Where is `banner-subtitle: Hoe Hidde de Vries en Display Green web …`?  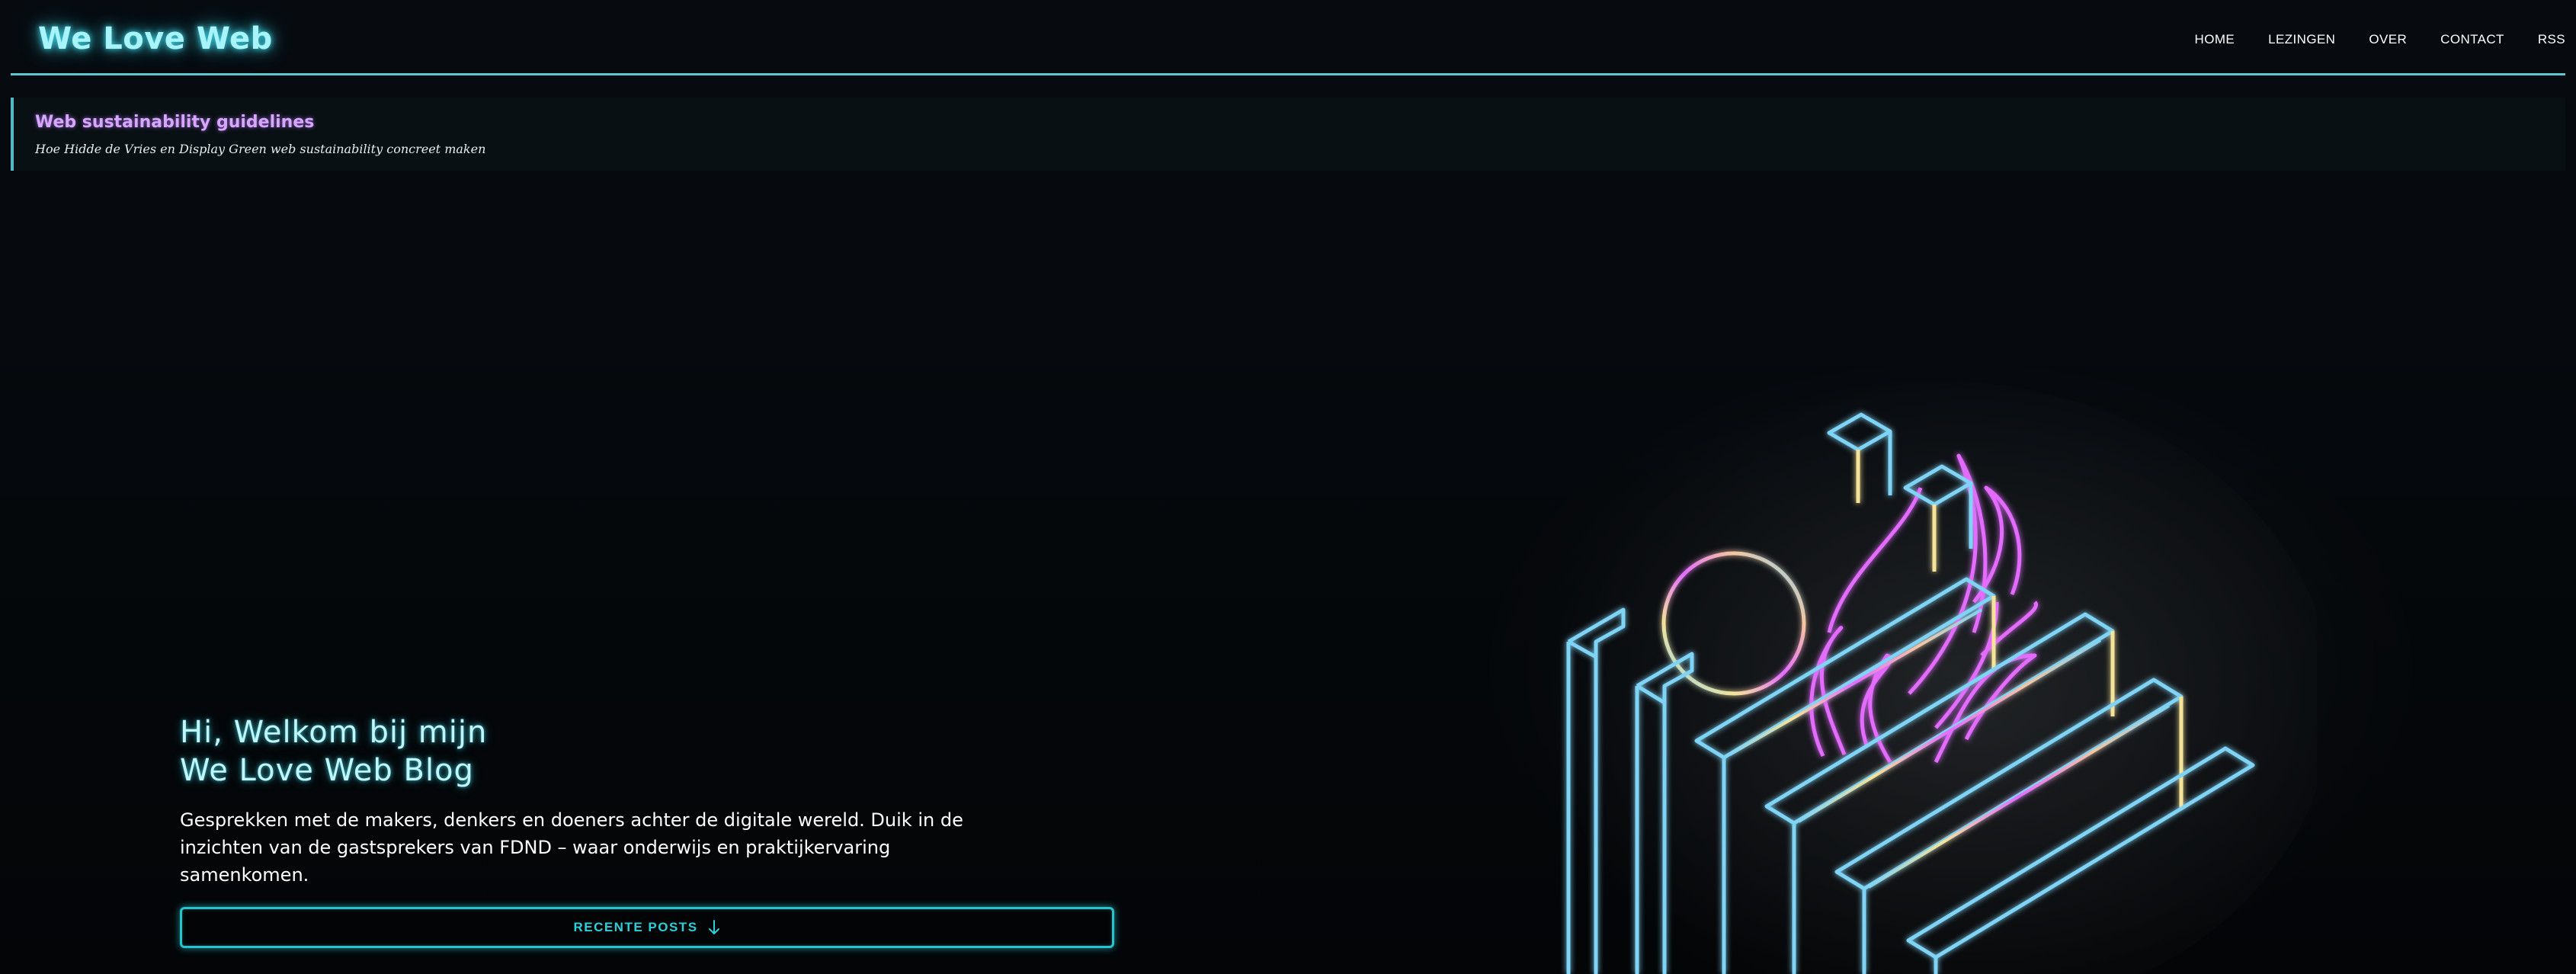 banner-subtitle: Hoe Hidde de Vries en Display Green web … is located at coordinates (260, 149).